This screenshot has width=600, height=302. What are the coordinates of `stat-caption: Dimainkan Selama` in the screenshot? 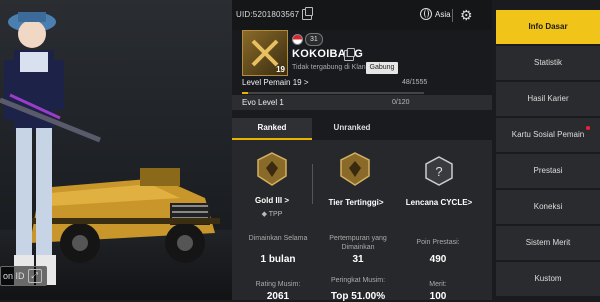 It's located at (278, 238).